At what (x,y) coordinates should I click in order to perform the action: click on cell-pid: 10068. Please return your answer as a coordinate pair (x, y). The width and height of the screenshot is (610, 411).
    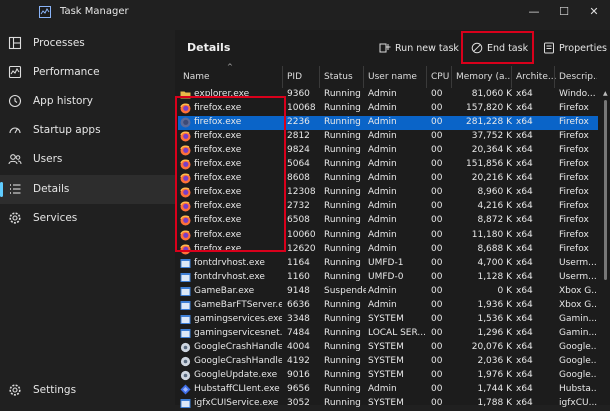
    Looking at the image, I should click on (301, 108).